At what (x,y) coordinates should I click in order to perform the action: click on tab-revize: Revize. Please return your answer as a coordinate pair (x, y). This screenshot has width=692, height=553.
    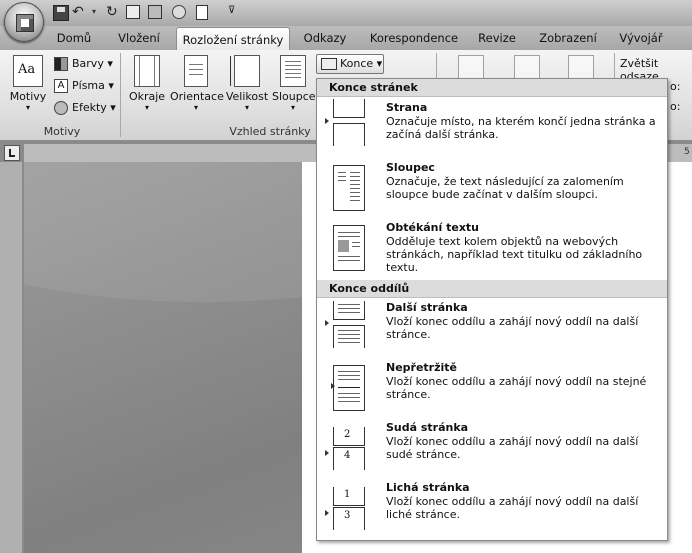
    Looking at the image, I should click on (497, 38).